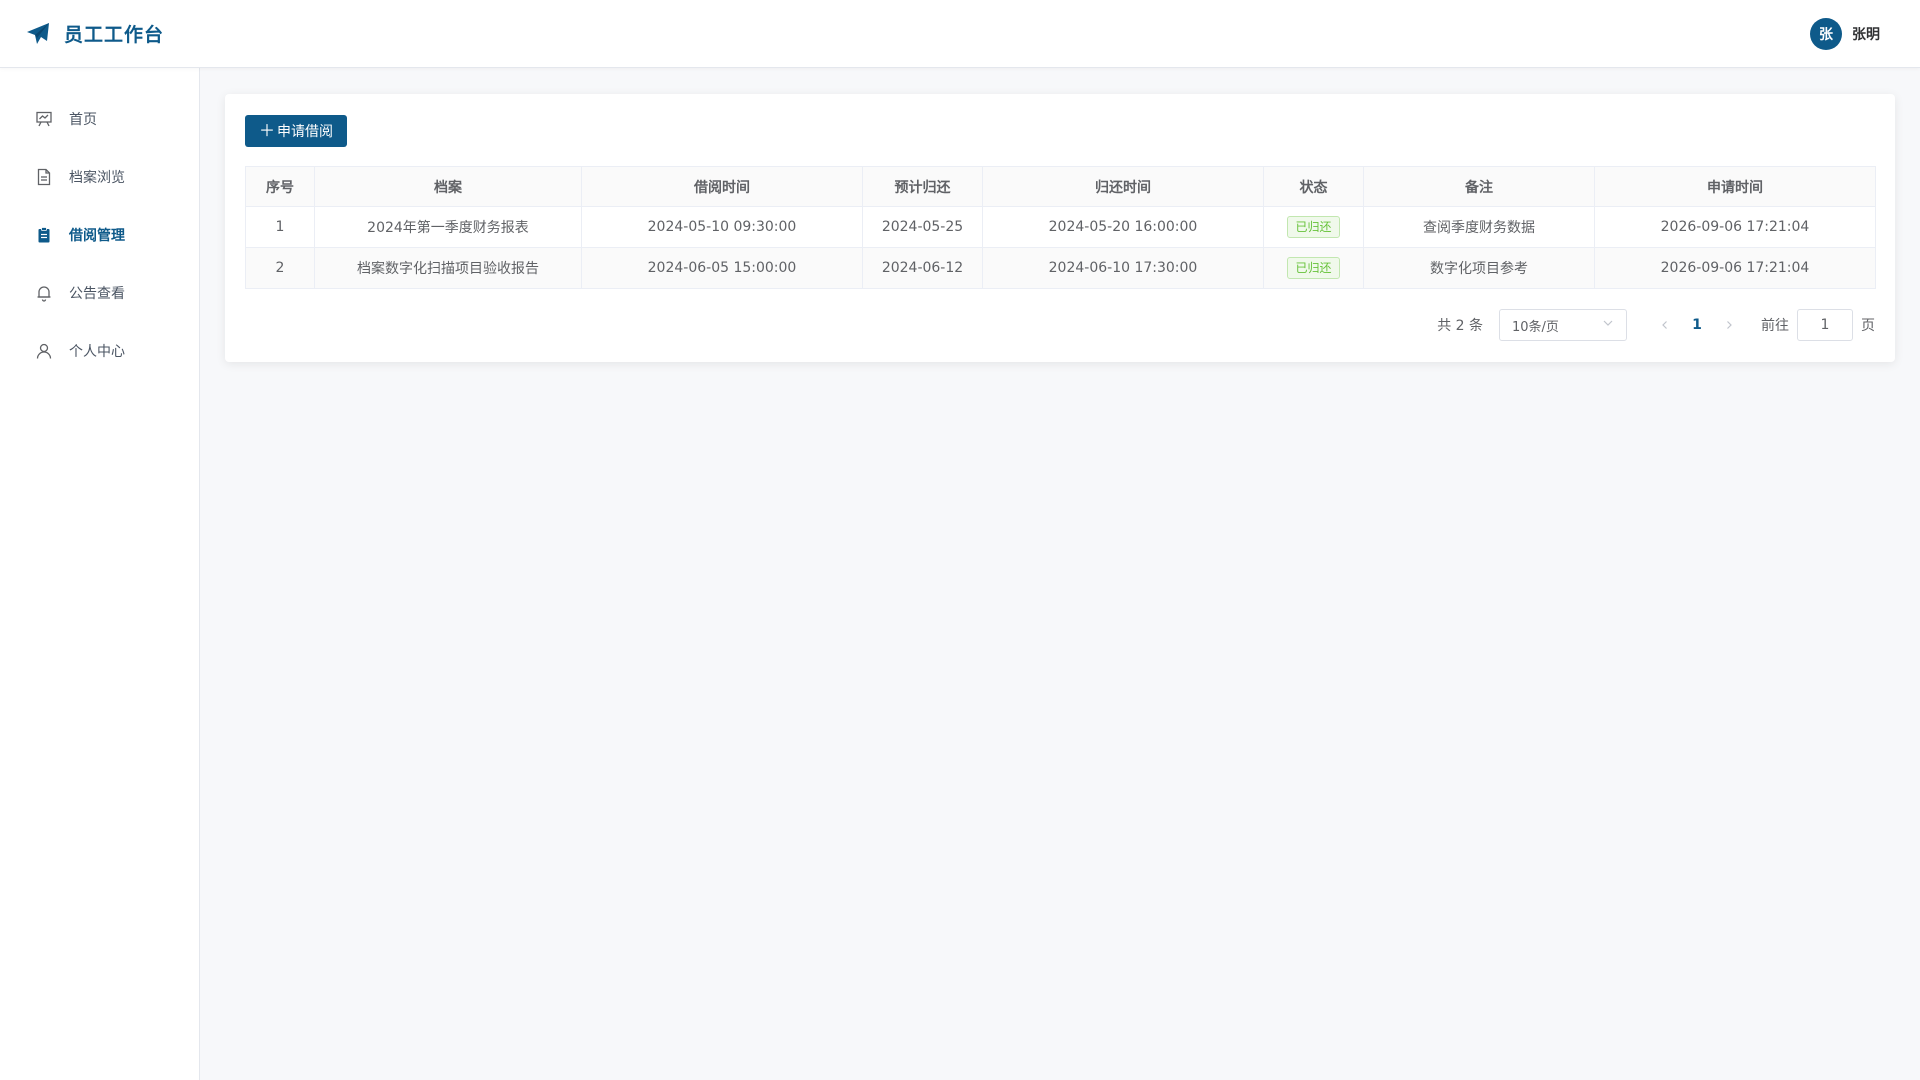  Describe the element at coordinates (280, 268) in the screenshot. I see `cell-index: 2` at that location.